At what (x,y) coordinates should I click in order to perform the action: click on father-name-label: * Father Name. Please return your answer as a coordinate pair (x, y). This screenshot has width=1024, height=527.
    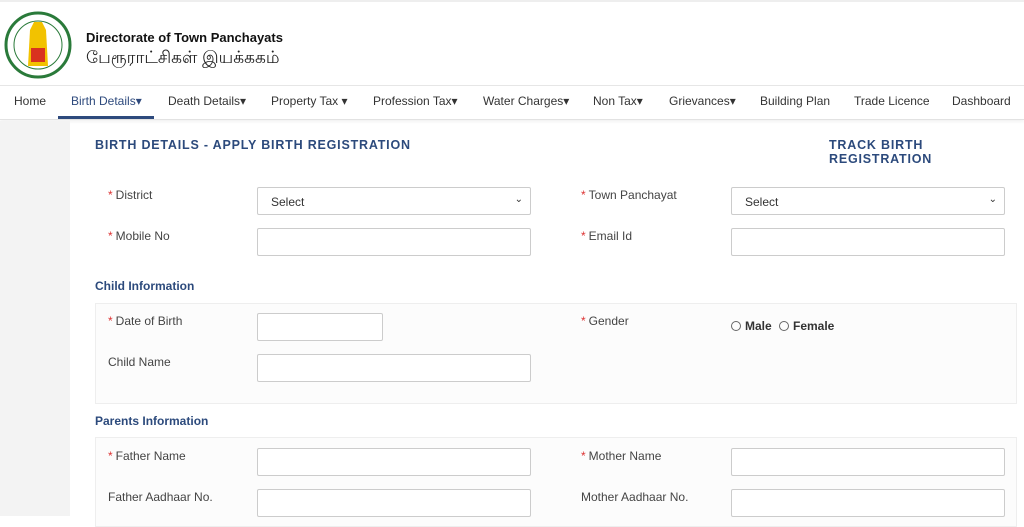
    Looking at the image, I should click on (147, 456).